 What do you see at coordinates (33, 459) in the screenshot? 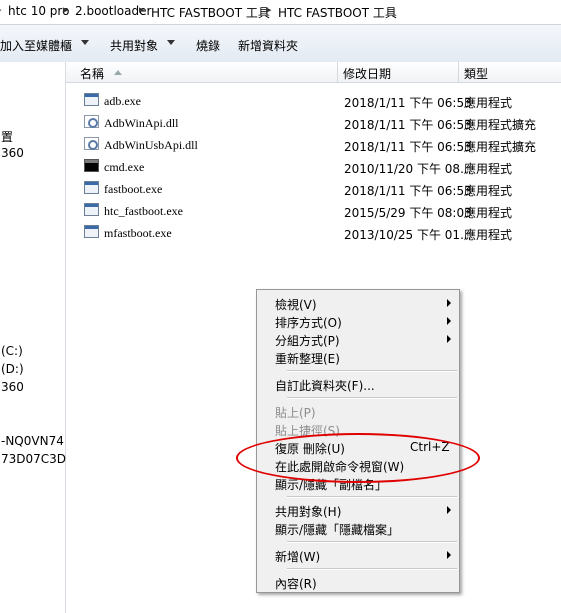
I see `nav-item: 73D07C3D` at bounding box center [33, 459].